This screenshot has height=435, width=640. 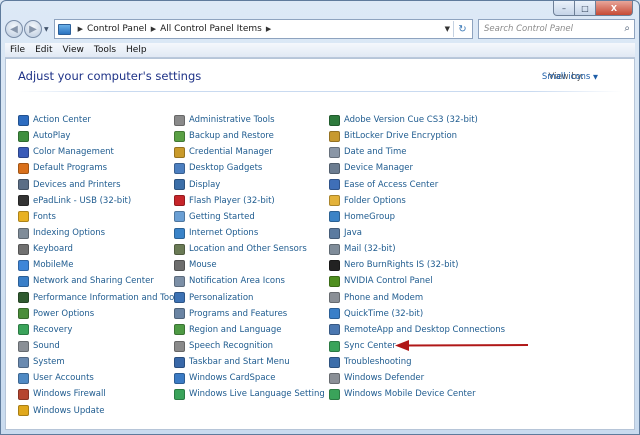 I want to click on cp-item-label: Taskbar and Start Menu, so click(x=239, y=362).